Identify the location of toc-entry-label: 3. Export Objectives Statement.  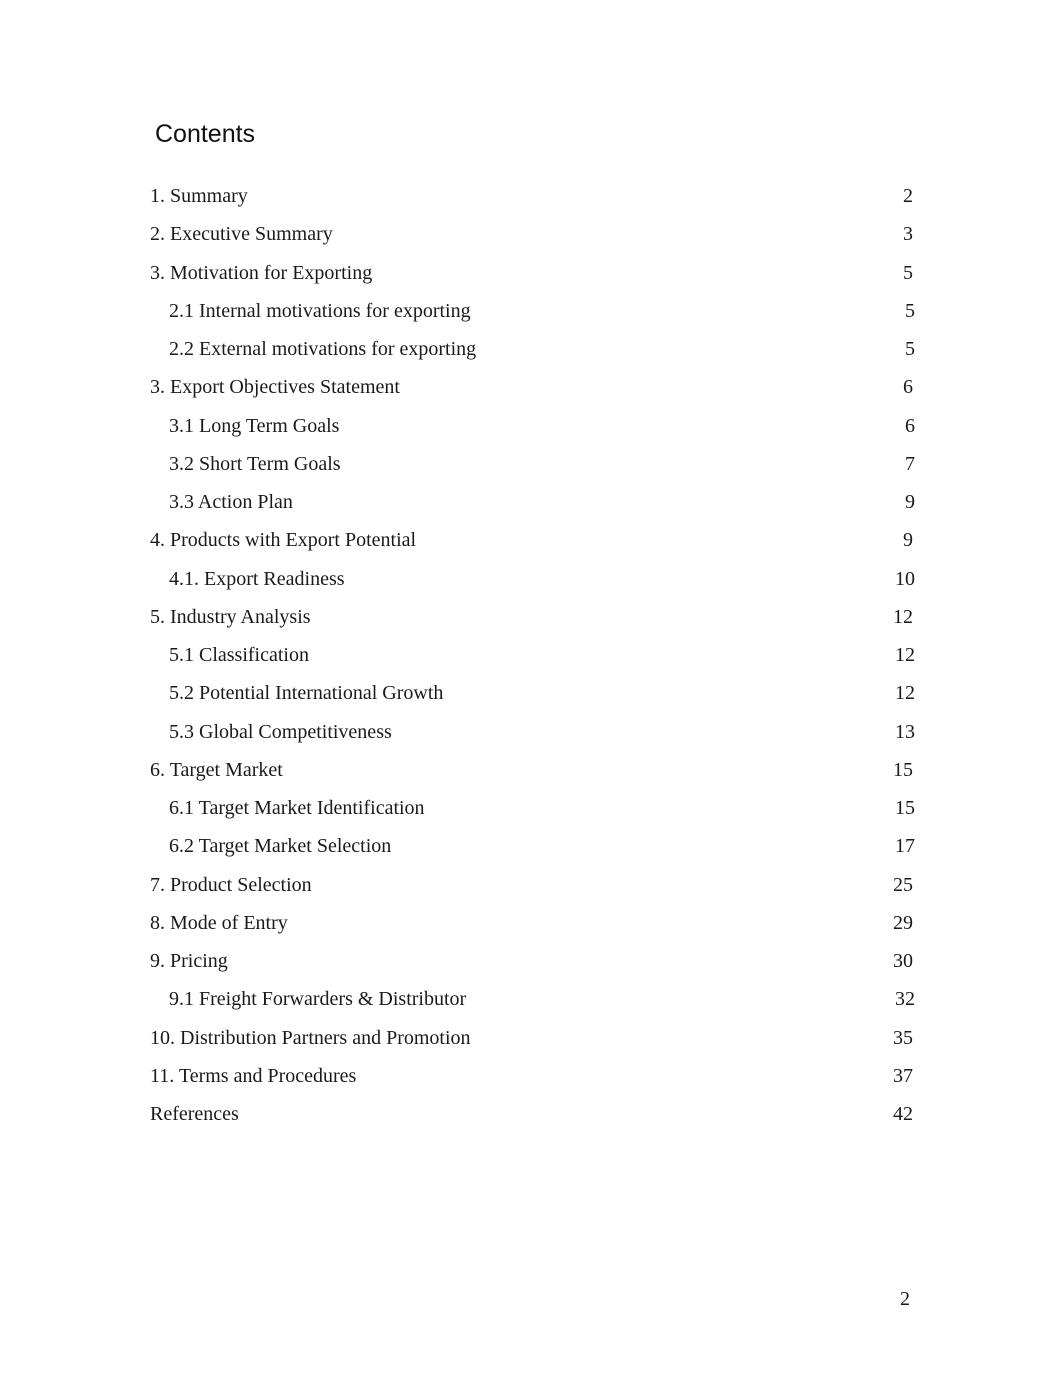
(275, 387).